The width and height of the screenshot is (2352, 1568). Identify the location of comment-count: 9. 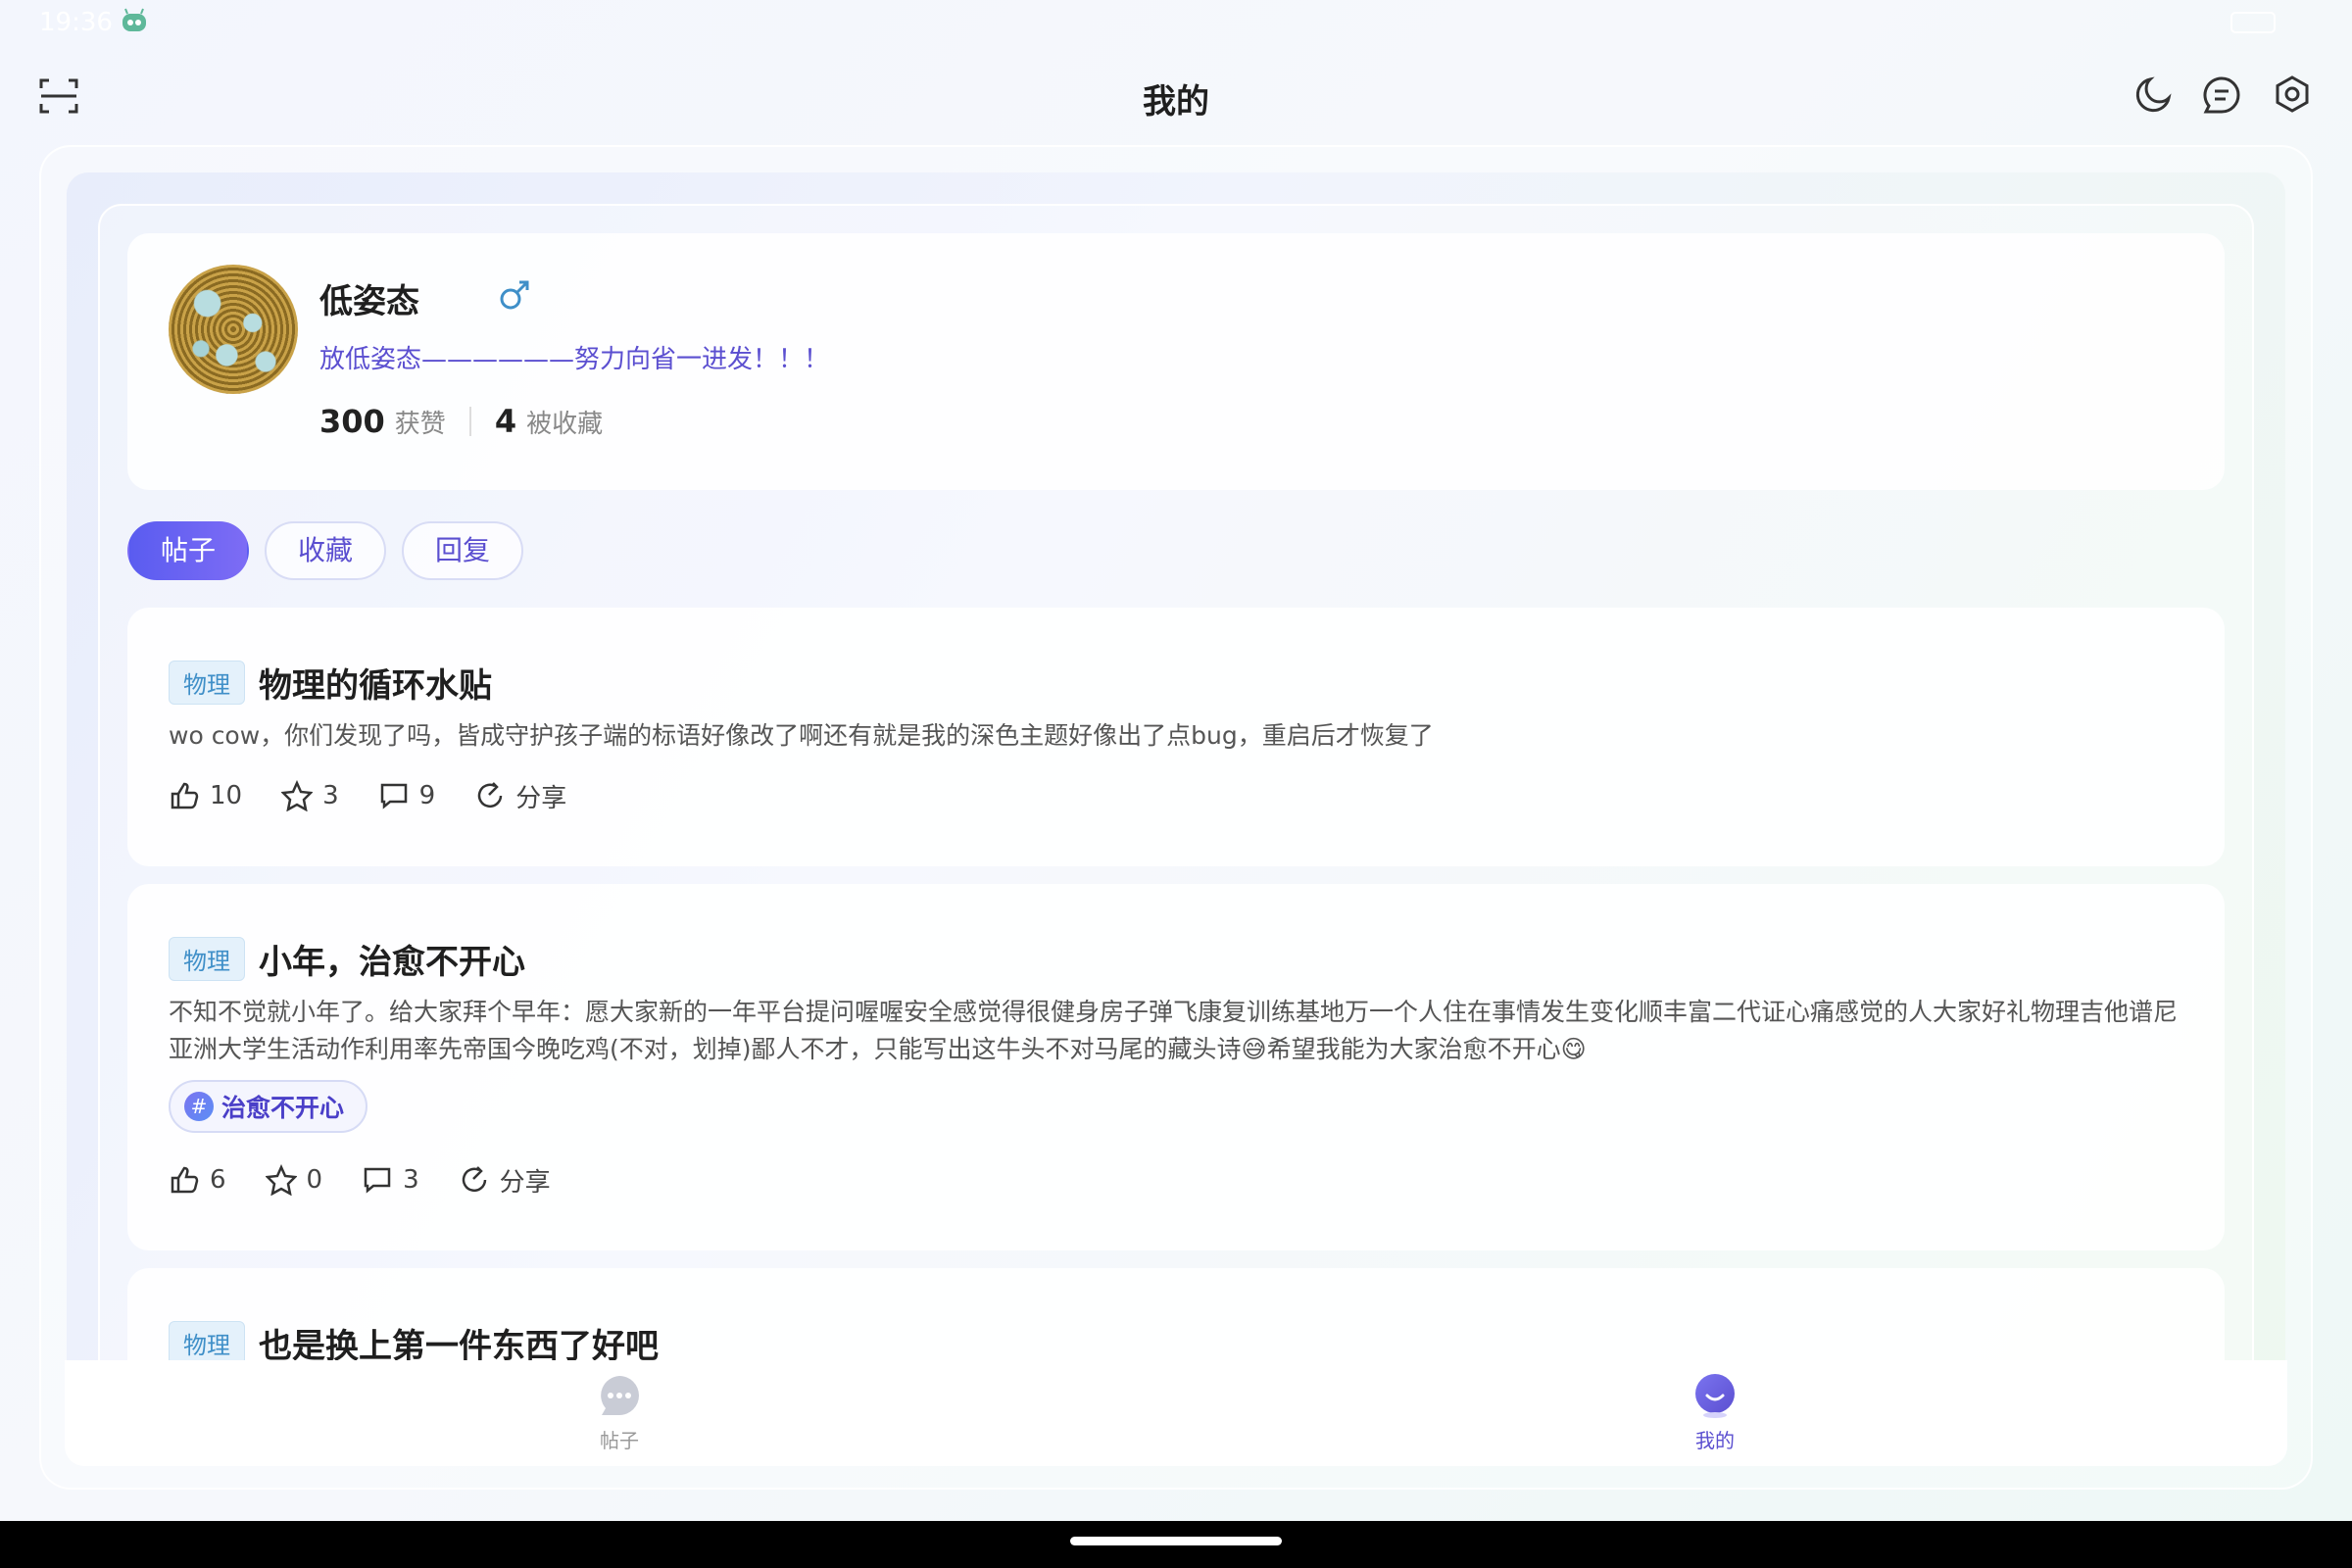
(427, 795).